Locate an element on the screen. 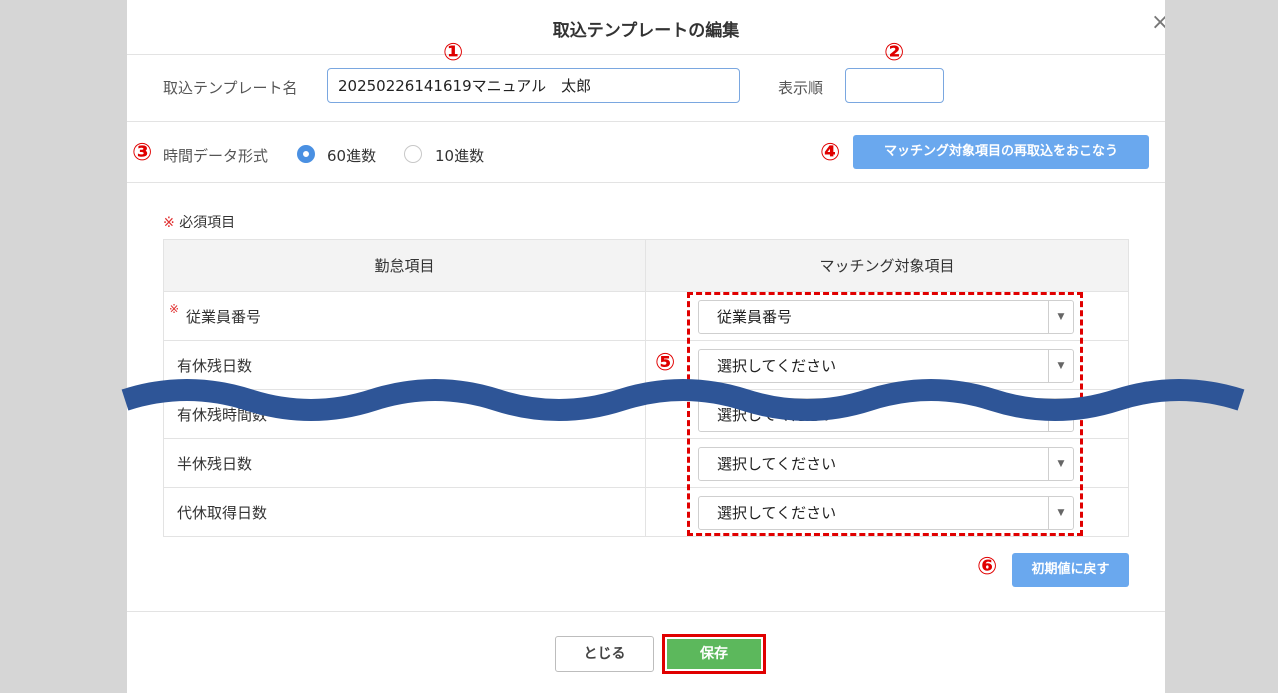 The image size is (1278, 693). reset-defaults-button: 初期値に戻す is located at coordinates (1070, 570).